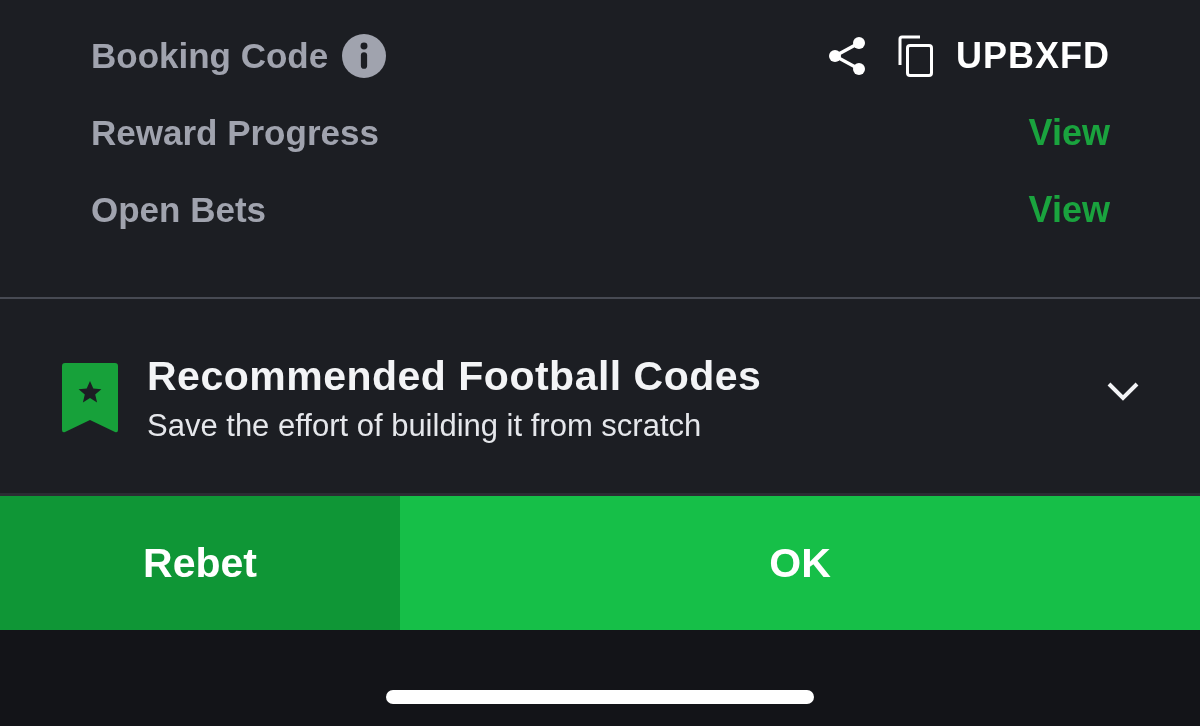  Describe the element at coordinates (454, 376) in the screenshot. I see `recommendation-title: Recommended Football Codes` at that location.